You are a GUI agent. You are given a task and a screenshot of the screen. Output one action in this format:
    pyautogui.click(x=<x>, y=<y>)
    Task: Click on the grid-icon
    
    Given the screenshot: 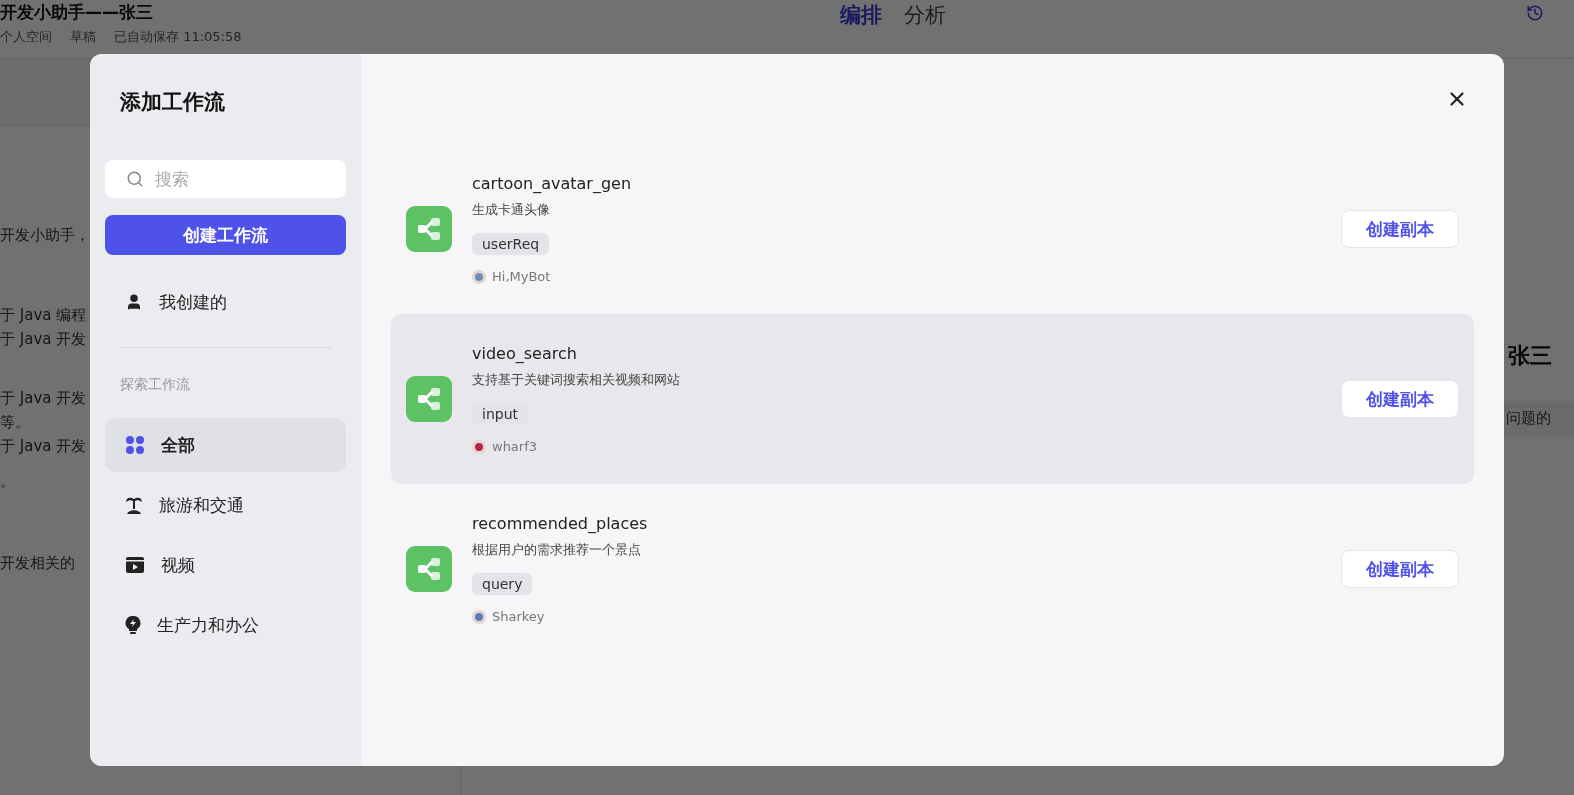 What is the action you would take?
    pyautogui.click(x=135, y=445)
    